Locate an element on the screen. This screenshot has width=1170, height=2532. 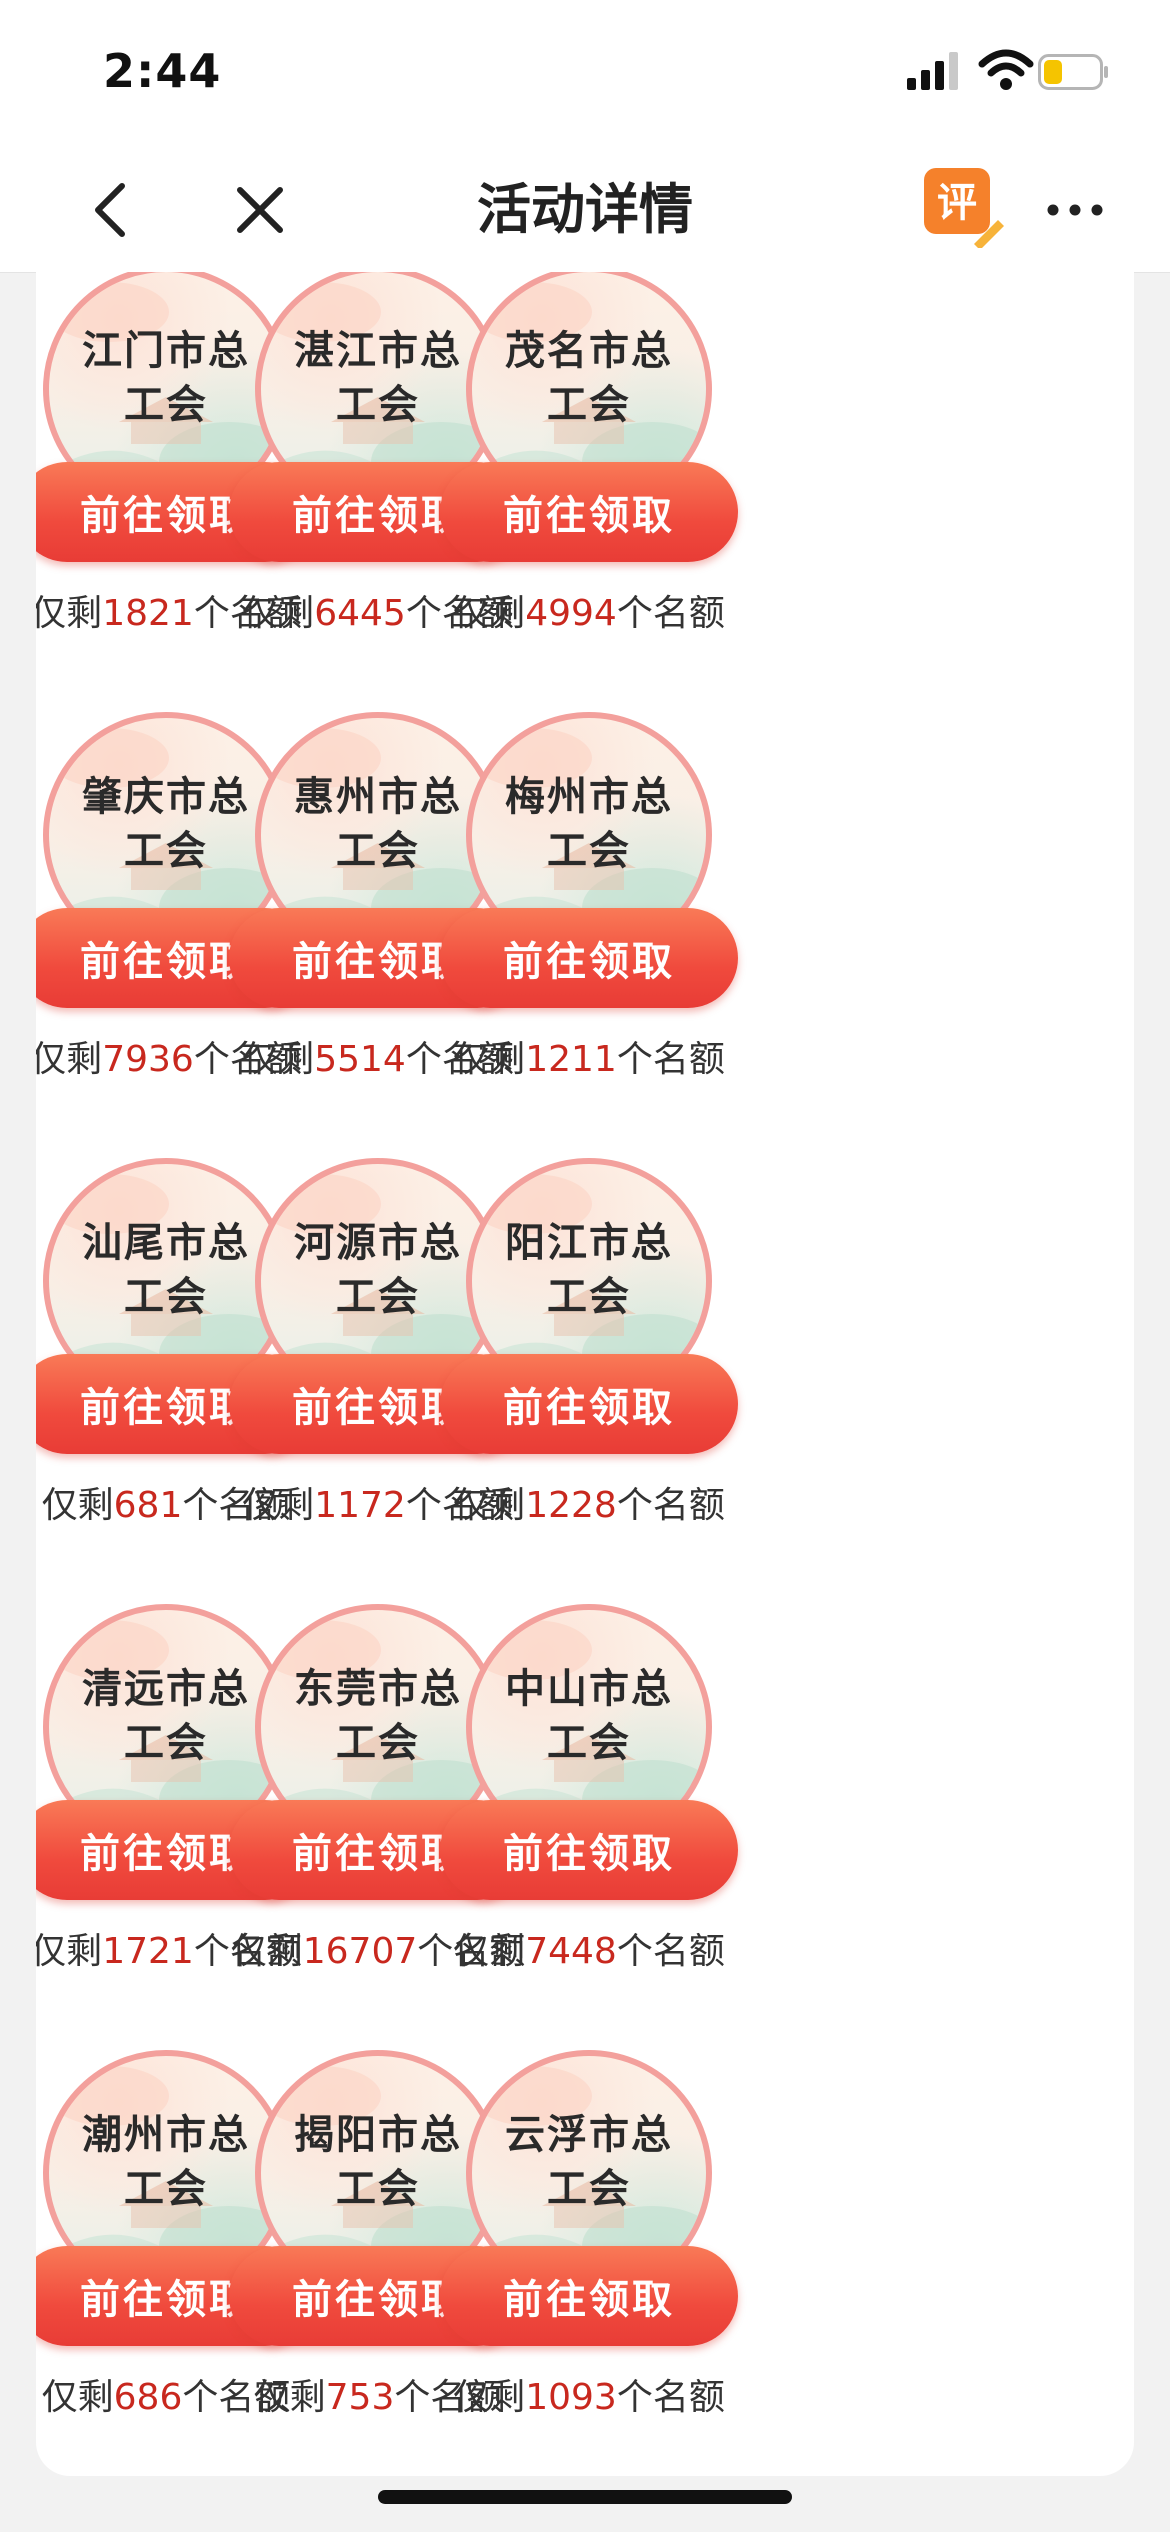
battery-icon is located at coordinates (1073, 72).